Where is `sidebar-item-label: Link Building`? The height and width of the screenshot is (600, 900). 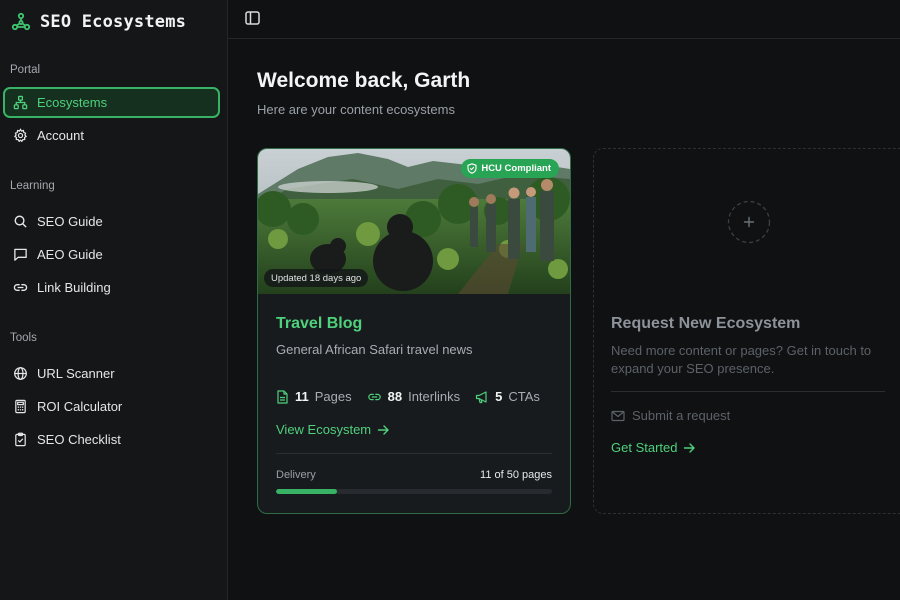 sidebar-item-label: Link Building is located at coordinates (74, 287).